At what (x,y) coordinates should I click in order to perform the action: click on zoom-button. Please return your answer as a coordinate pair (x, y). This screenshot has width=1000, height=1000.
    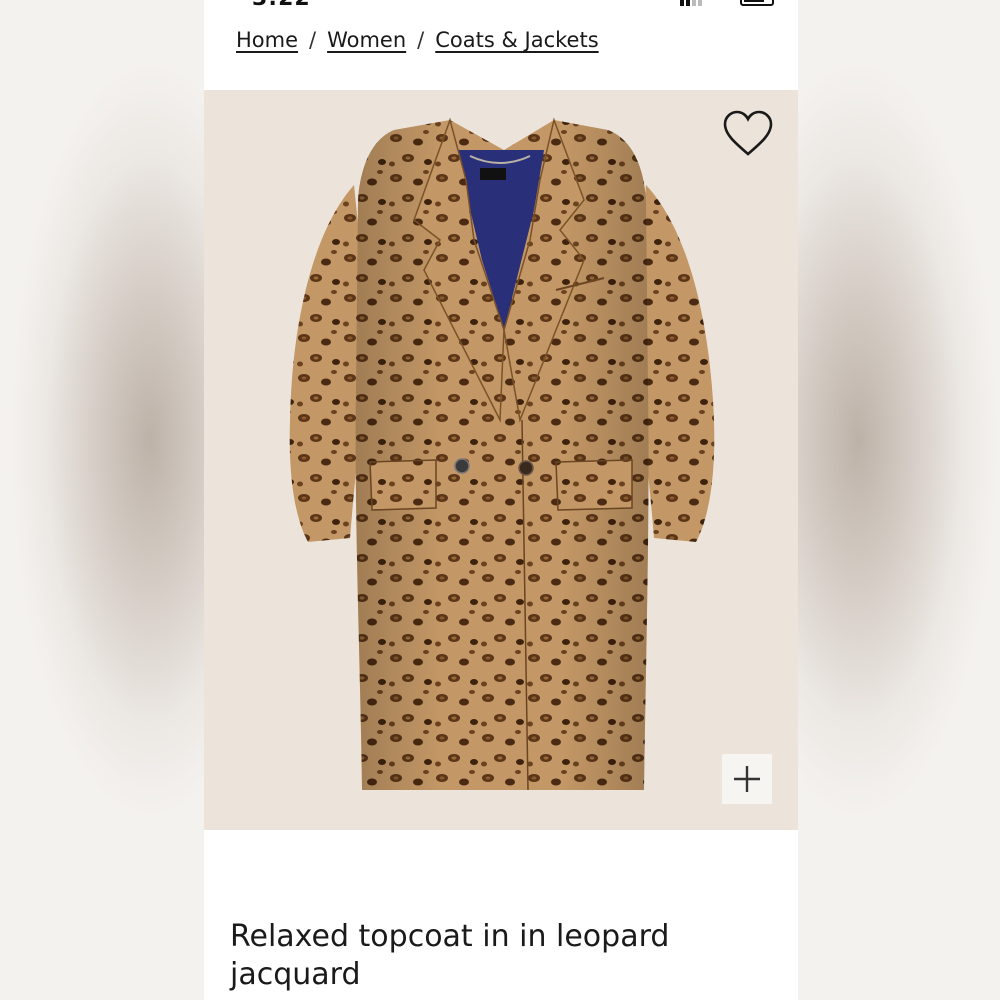
    Looking at the image, I should click on (747, 779).